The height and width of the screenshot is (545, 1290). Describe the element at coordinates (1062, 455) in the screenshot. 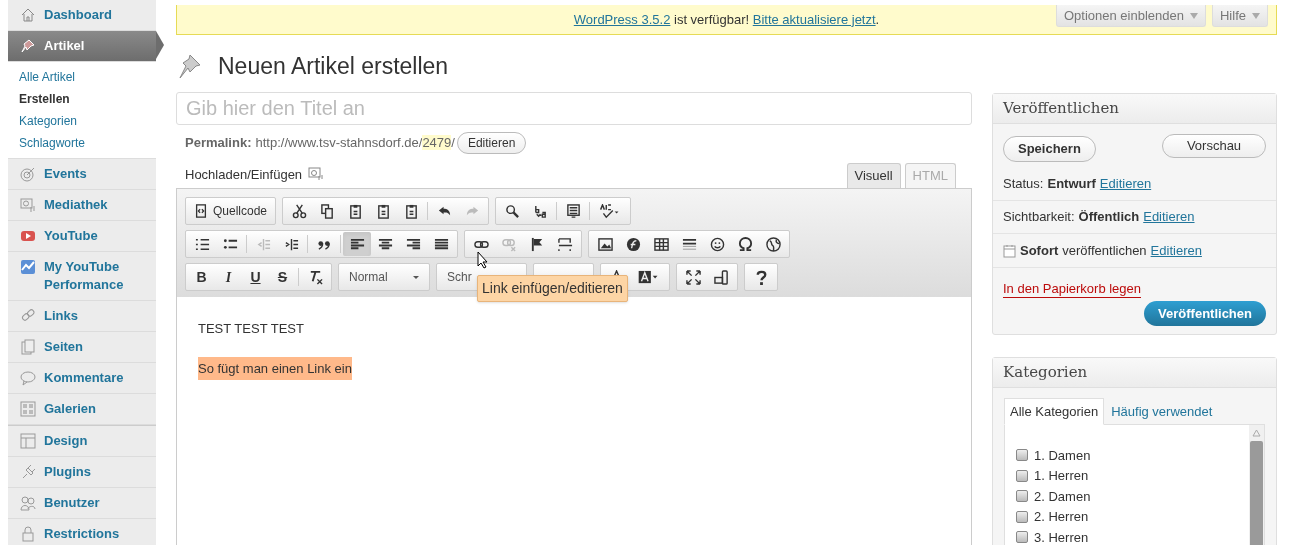

I see `category-label: 1. Damen` at that location.